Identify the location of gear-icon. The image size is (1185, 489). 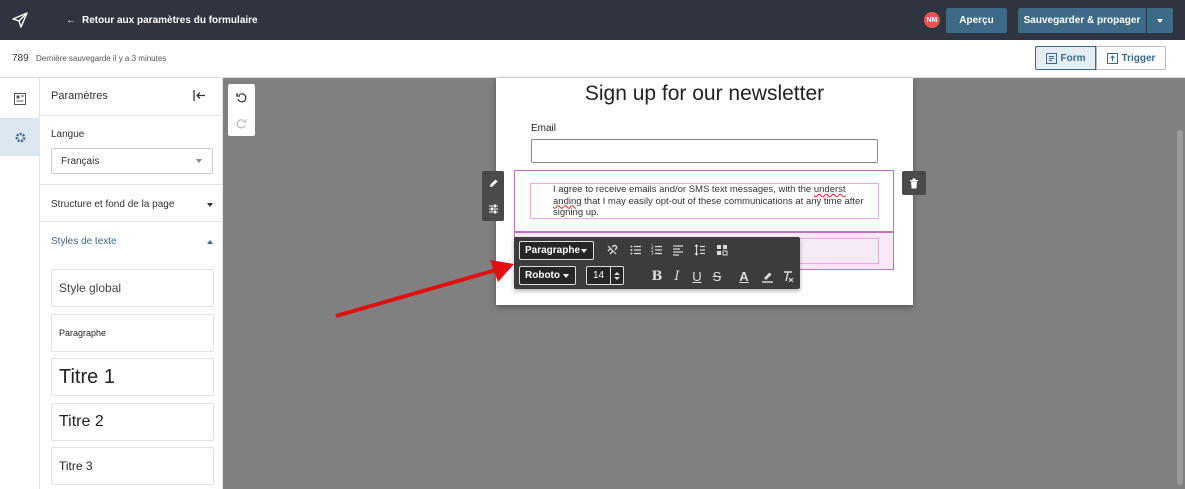
(20, 137).